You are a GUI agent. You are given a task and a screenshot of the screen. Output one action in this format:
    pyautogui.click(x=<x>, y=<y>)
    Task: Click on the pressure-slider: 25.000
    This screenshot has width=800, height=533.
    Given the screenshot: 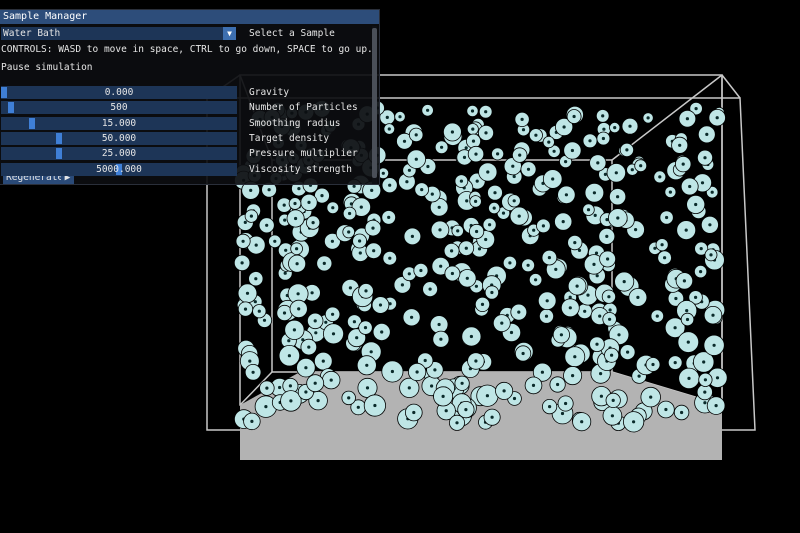 What is the action you would take?
    pyautogui.click(x=119, y=154)
    